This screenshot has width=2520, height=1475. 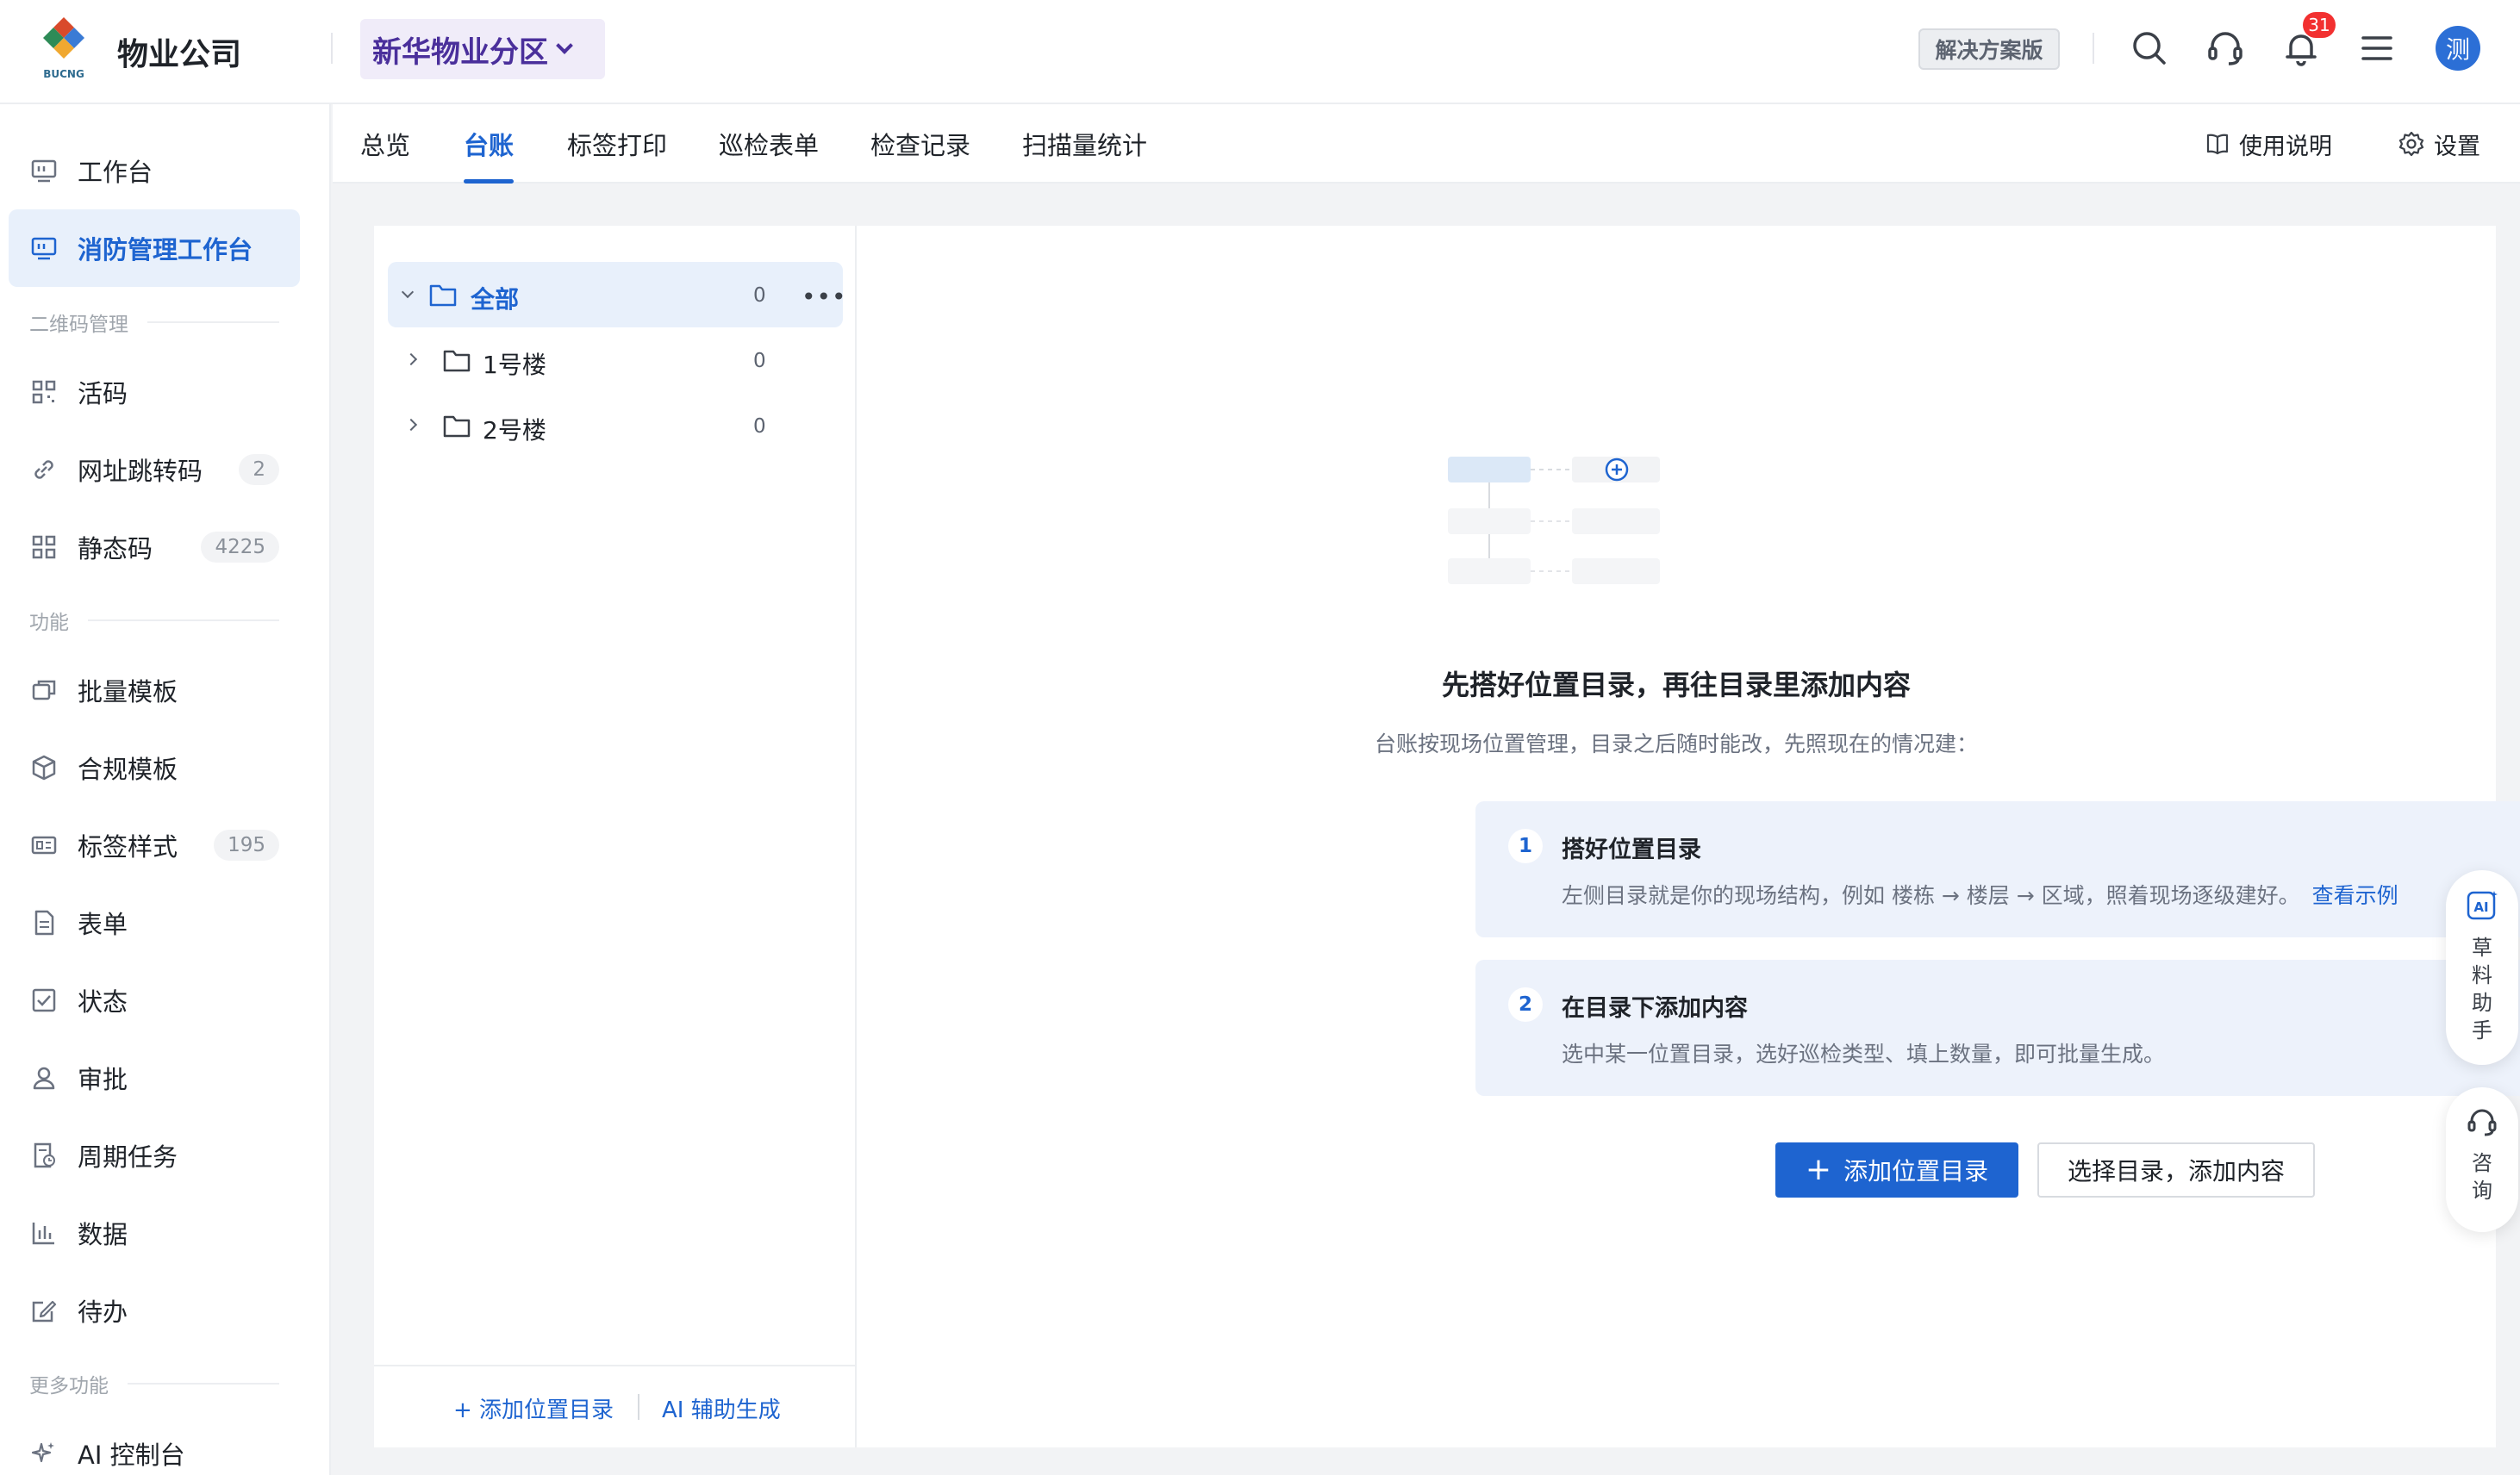 What do you see at coordinates (2355, 895) in the screenshot?
I see `view-example-link: 查看示例` at bounding box center [2355, 895].